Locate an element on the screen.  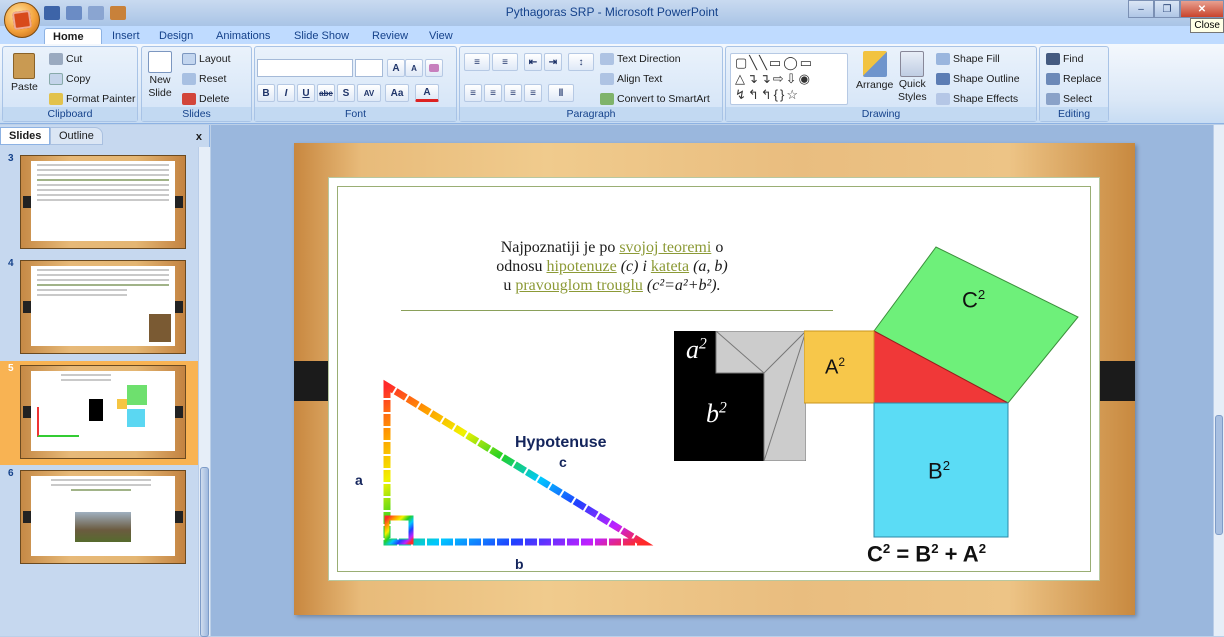
canvas-scroll-thumb is located at coordinates (1219, 475).